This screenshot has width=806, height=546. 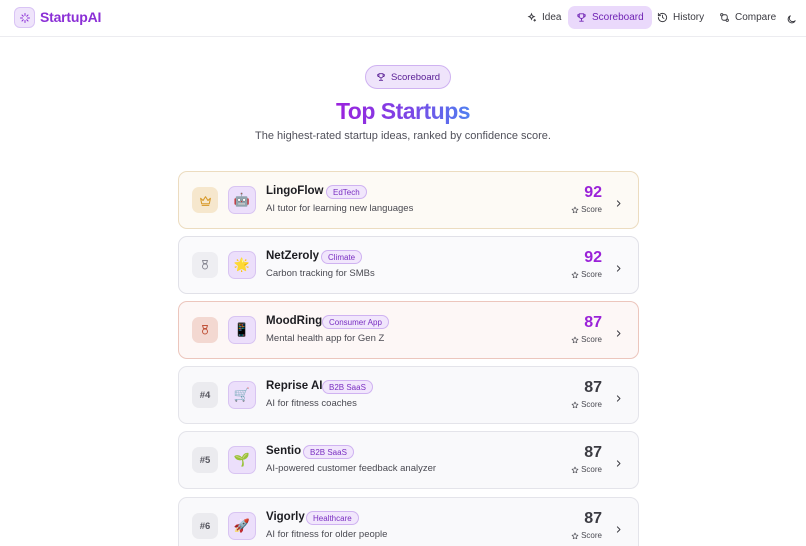 I want to click on moon-icon, so click(x=791, y=19).